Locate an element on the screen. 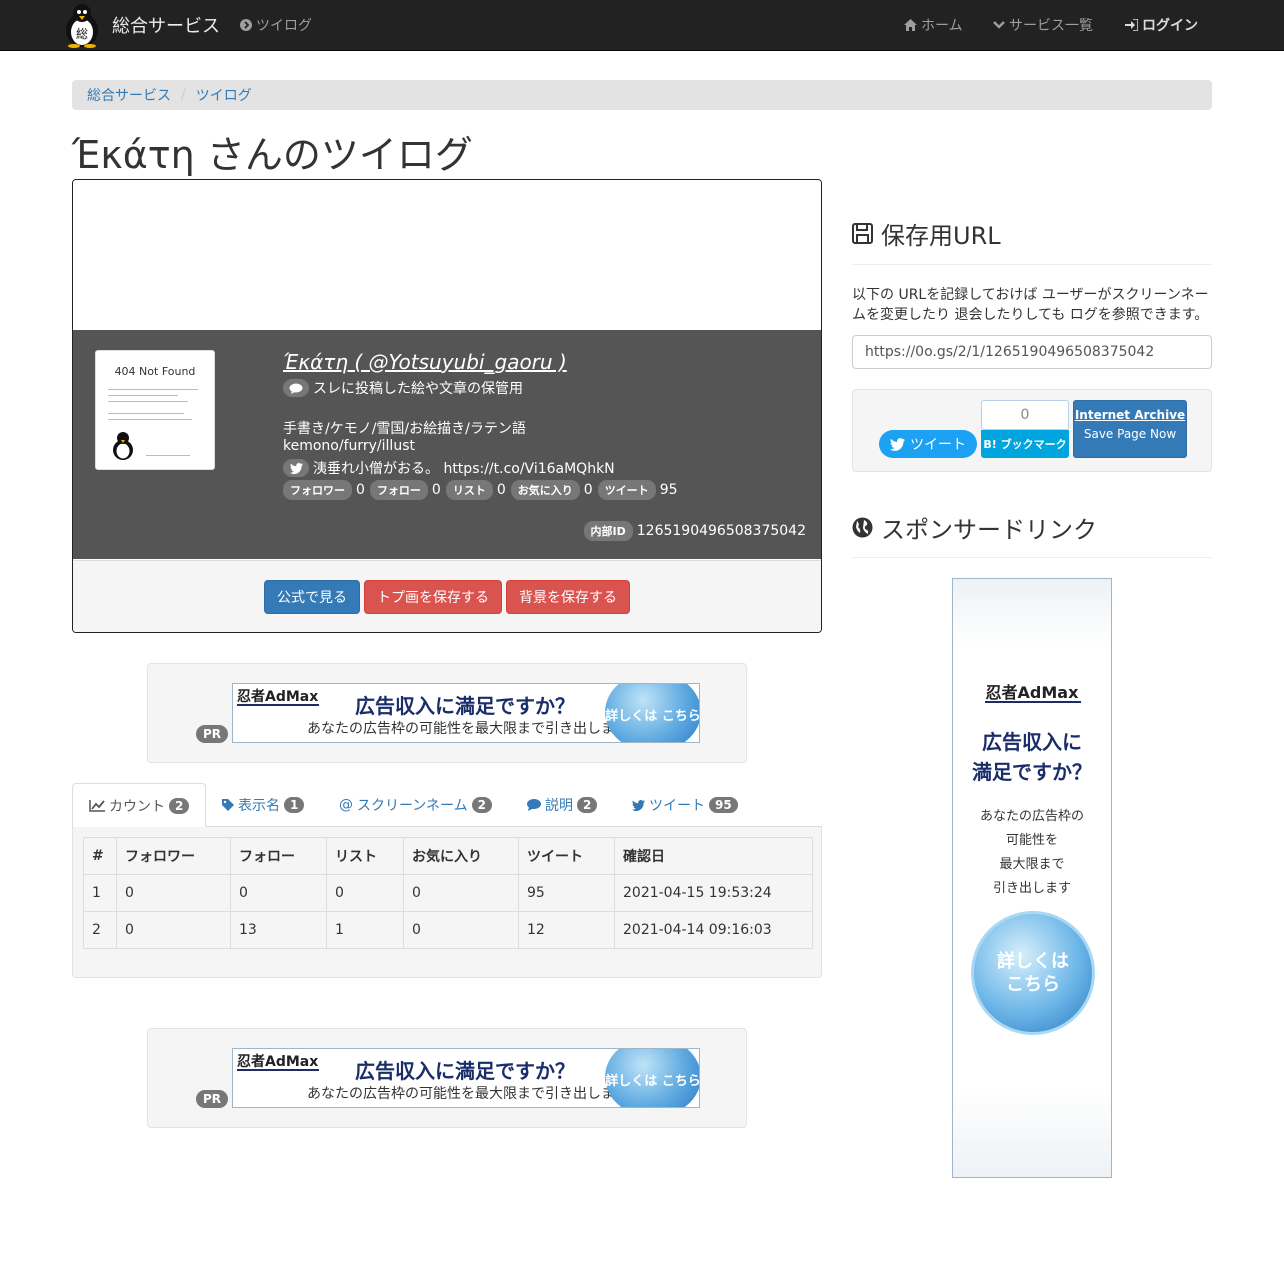 The width and height of the screenshot is (1284, 1268). tweet-share-button: ツイート is located at coordinates (928, 444).